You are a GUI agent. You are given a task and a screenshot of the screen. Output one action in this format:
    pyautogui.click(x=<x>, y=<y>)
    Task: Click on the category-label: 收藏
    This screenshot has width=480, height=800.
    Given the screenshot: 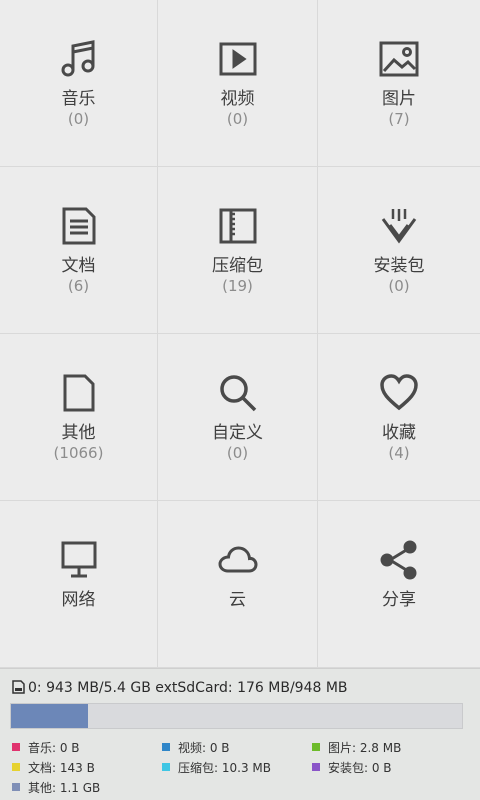 What is the action you would take?
    pyautogui.click(x=399, y=433)
    